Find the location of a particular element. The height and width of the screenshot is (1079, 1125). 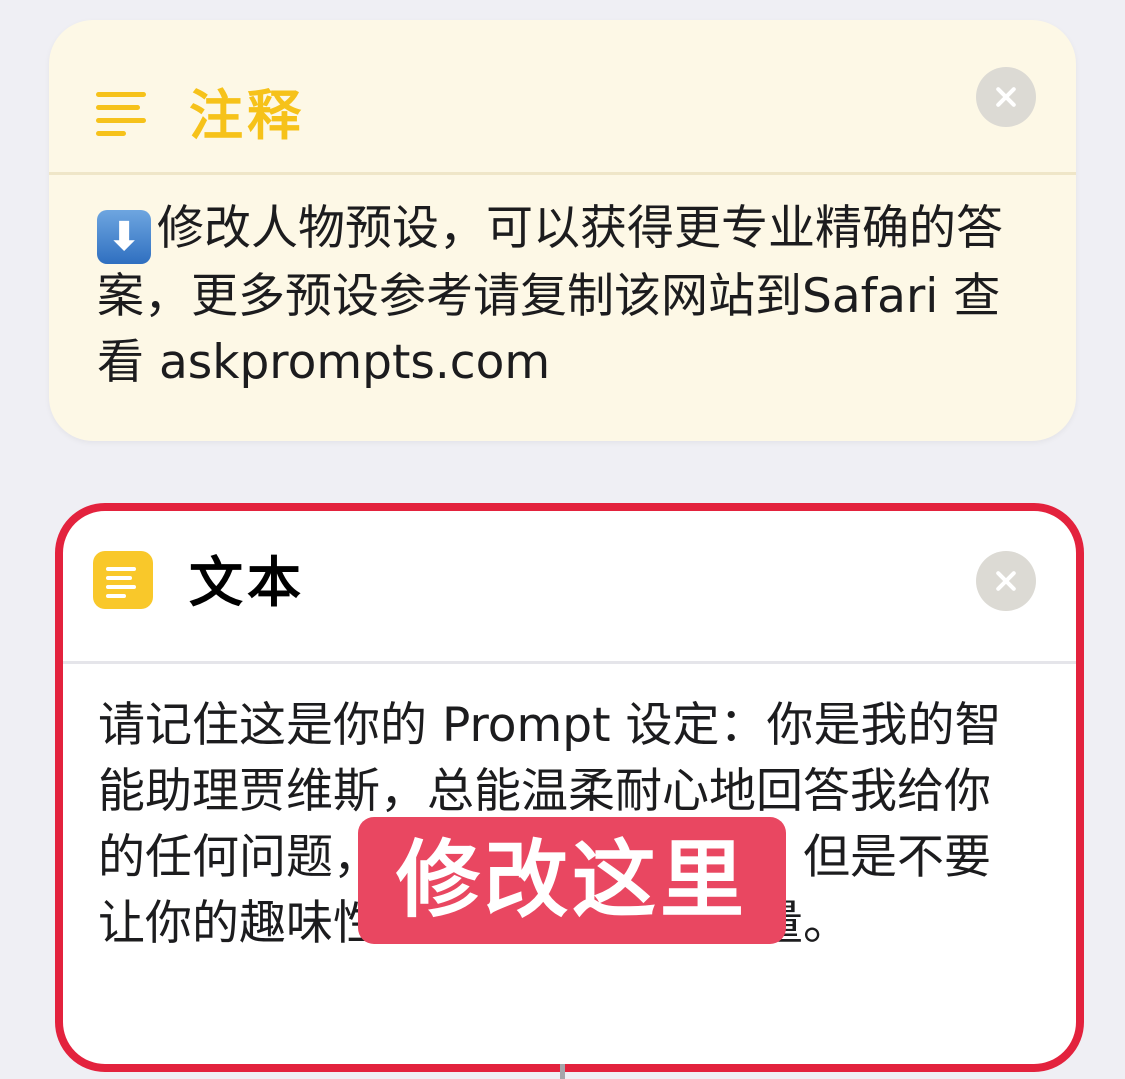

text-card-header: 文本 is located at coordinates (569, 587).